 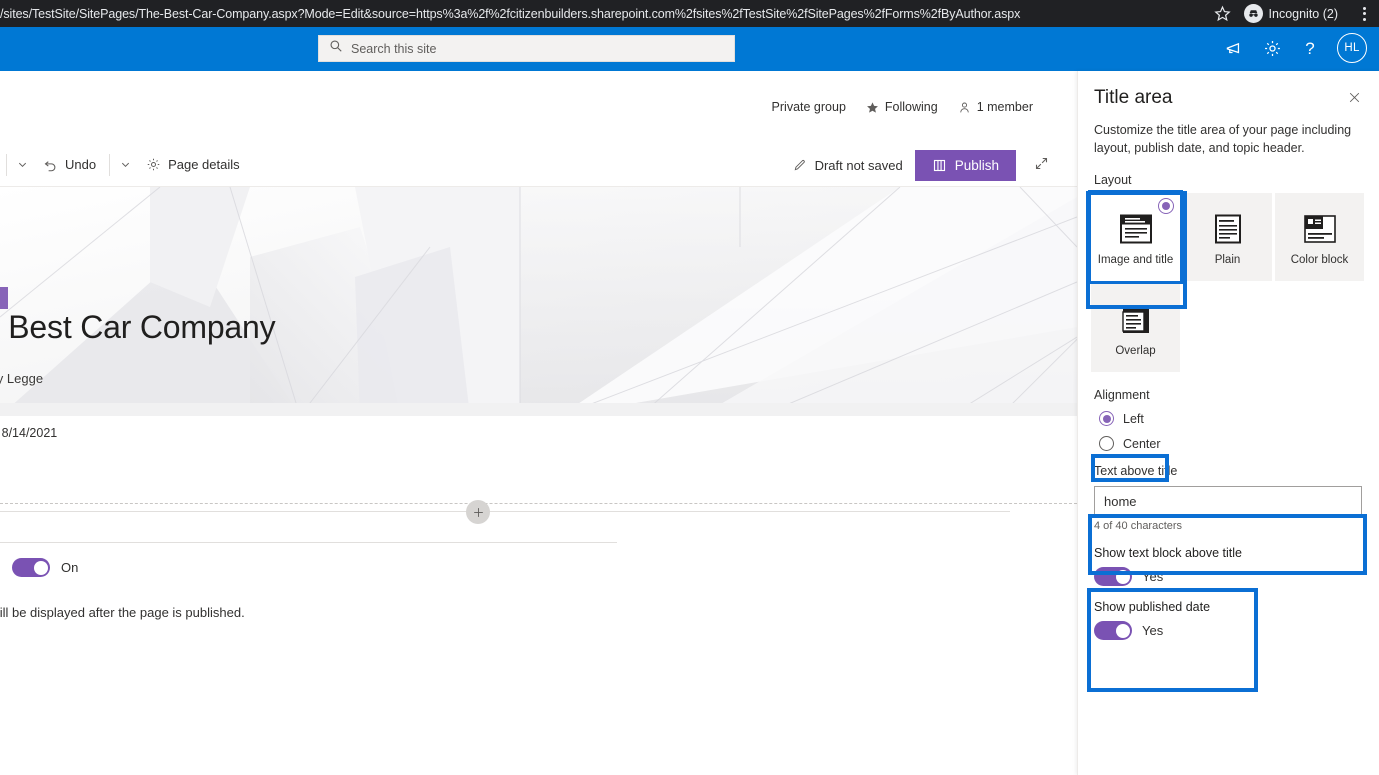 I want to click on undo-dropdown-caret, so click(x=22, y=164).